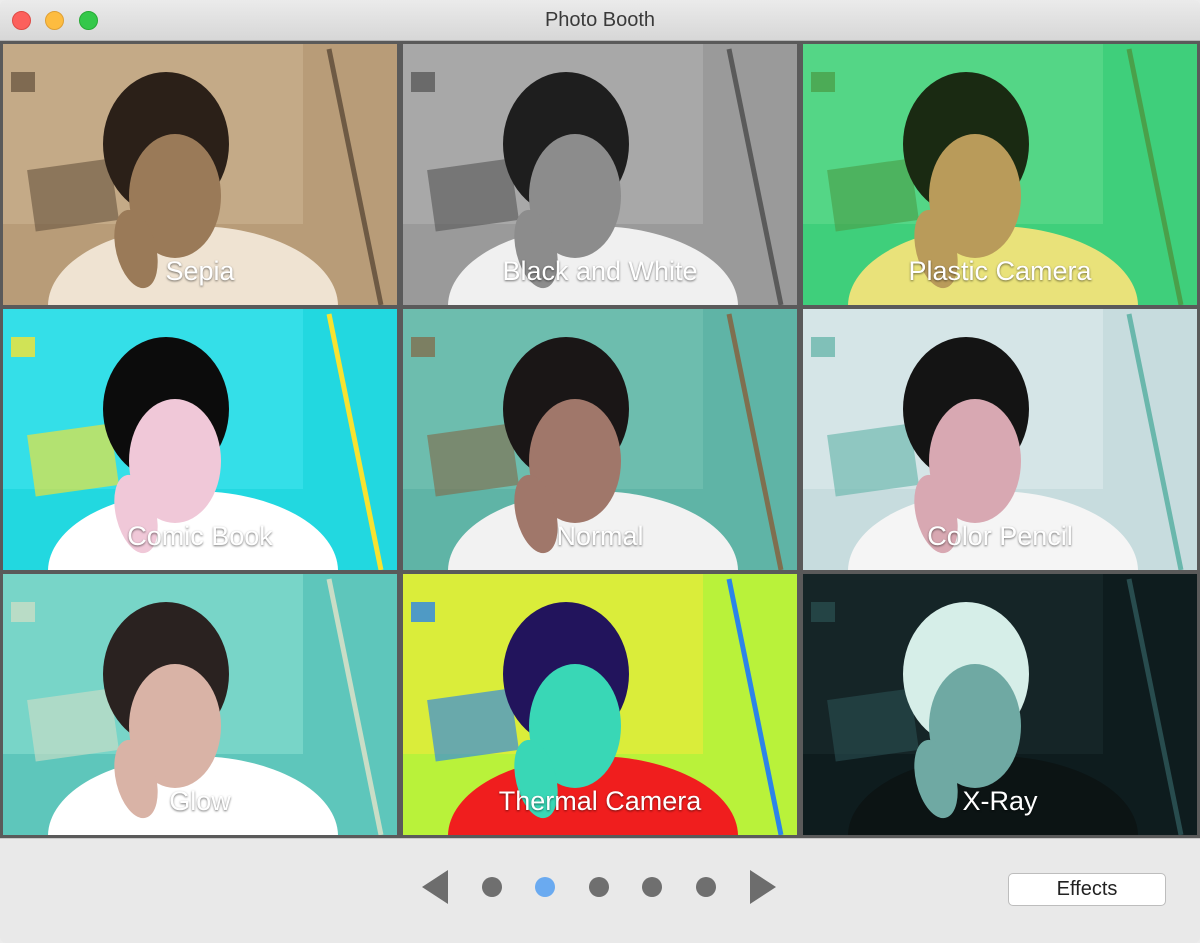 This screenshot has height=943, width=1200. I want to click on previous-page-arrow-icon, so click(435, 887).